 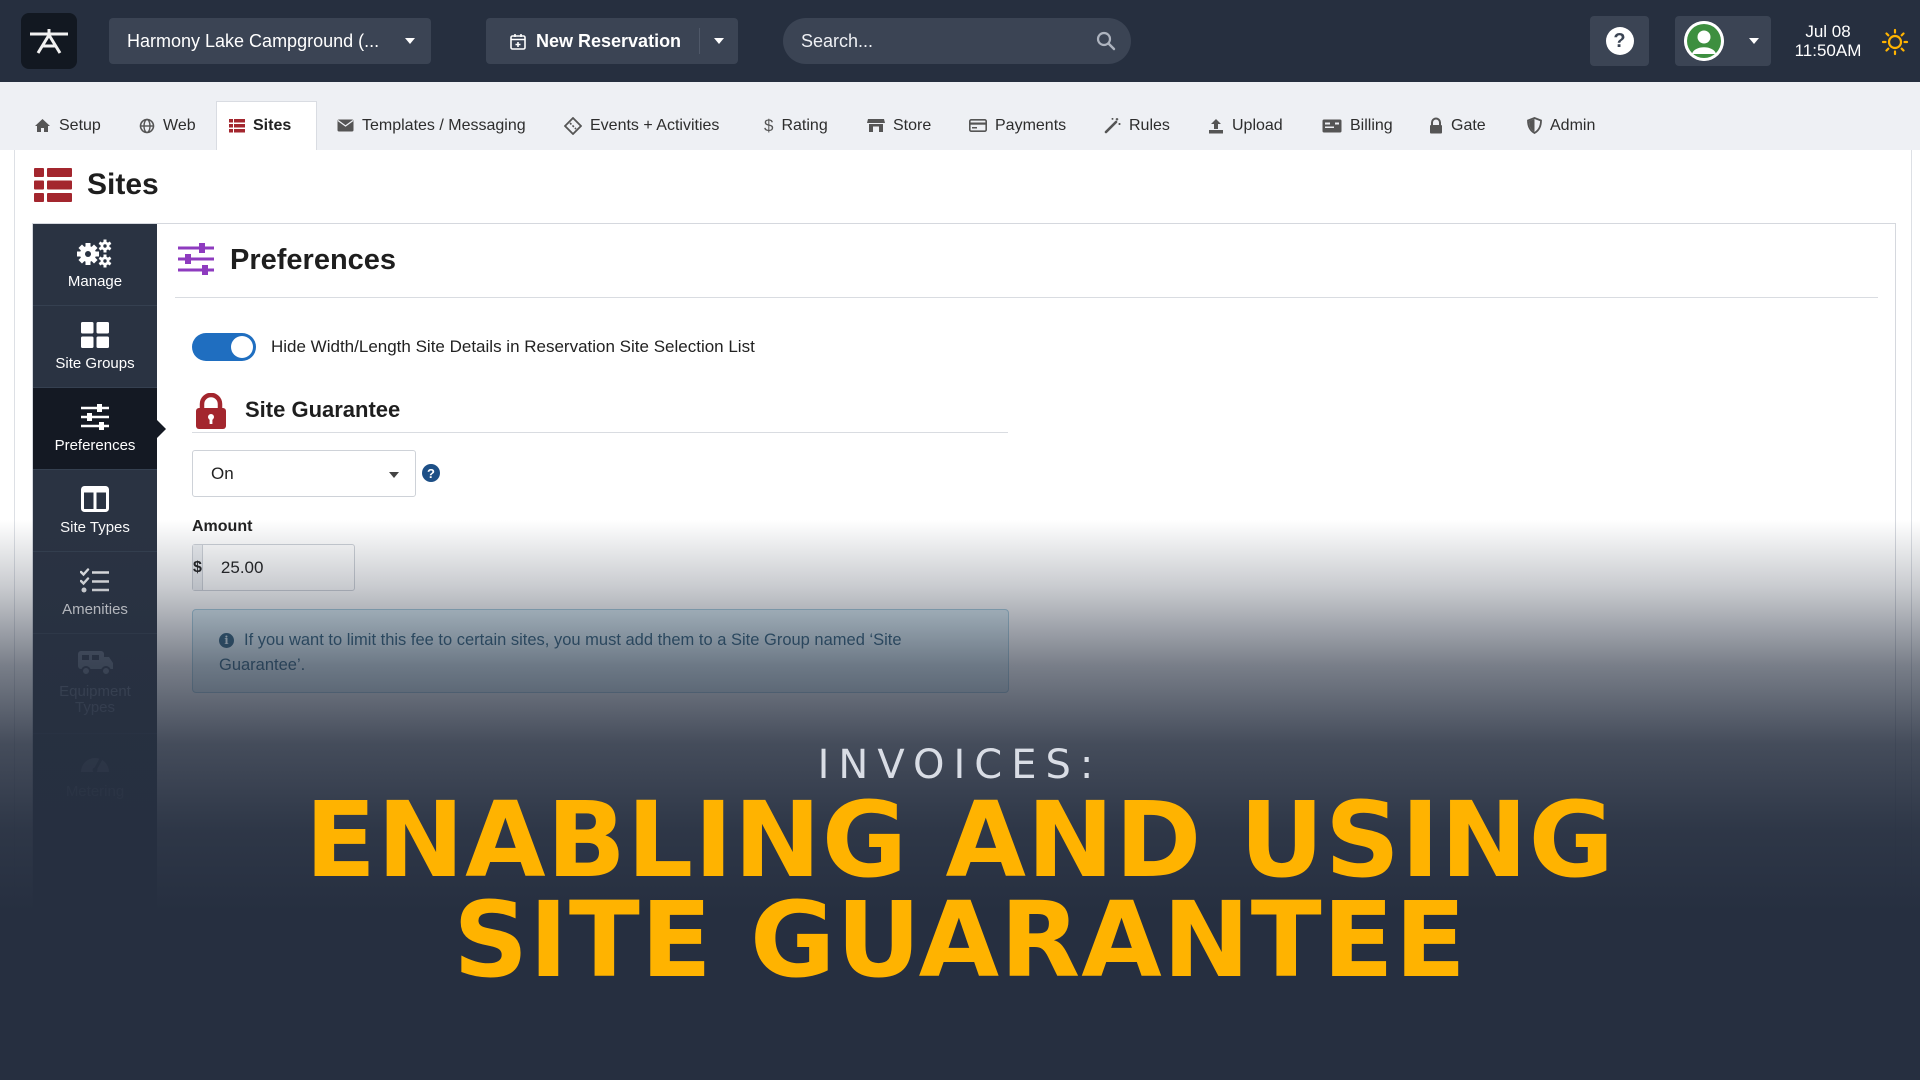 What do you see at coordinates (912, 125) in the screenshot?
I see `tab-label: Store` at bounding box center [912, 125].